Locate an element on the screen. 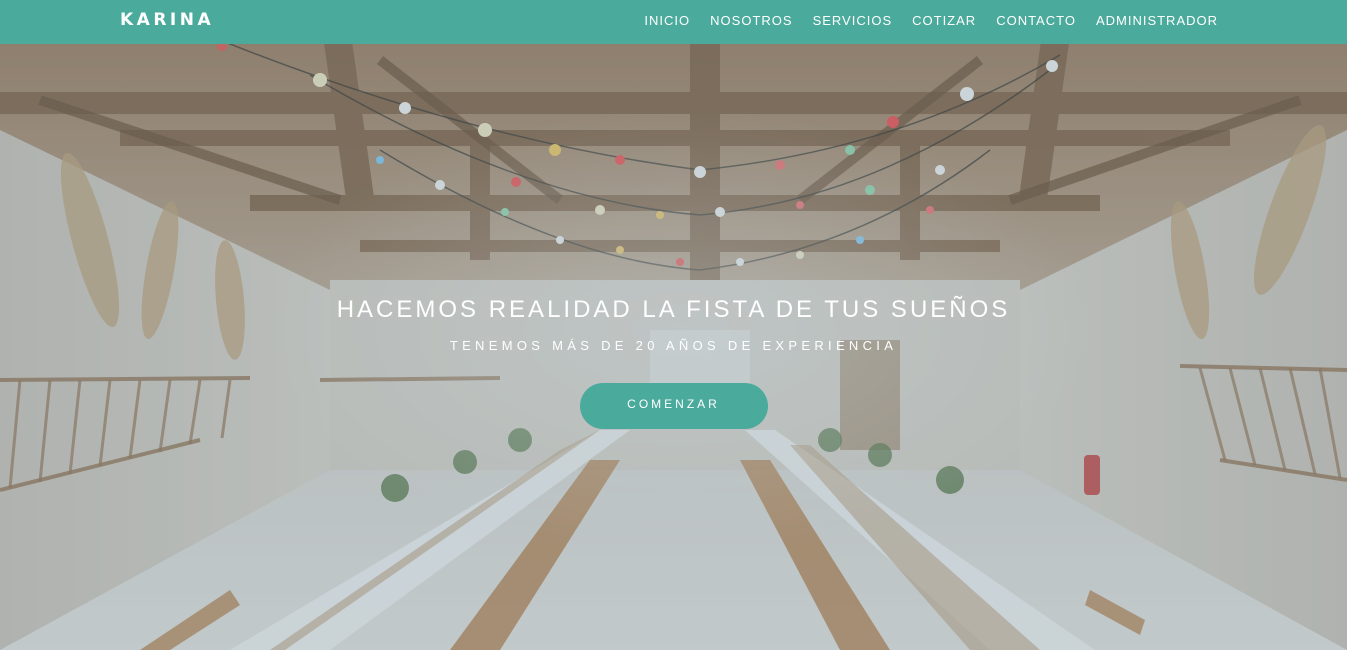 The image size is (1347, 650). hero-title: HACEMOS REALIDAD LA FISTA DE TUS SUEÑOS is located at coordinates (673, 309).